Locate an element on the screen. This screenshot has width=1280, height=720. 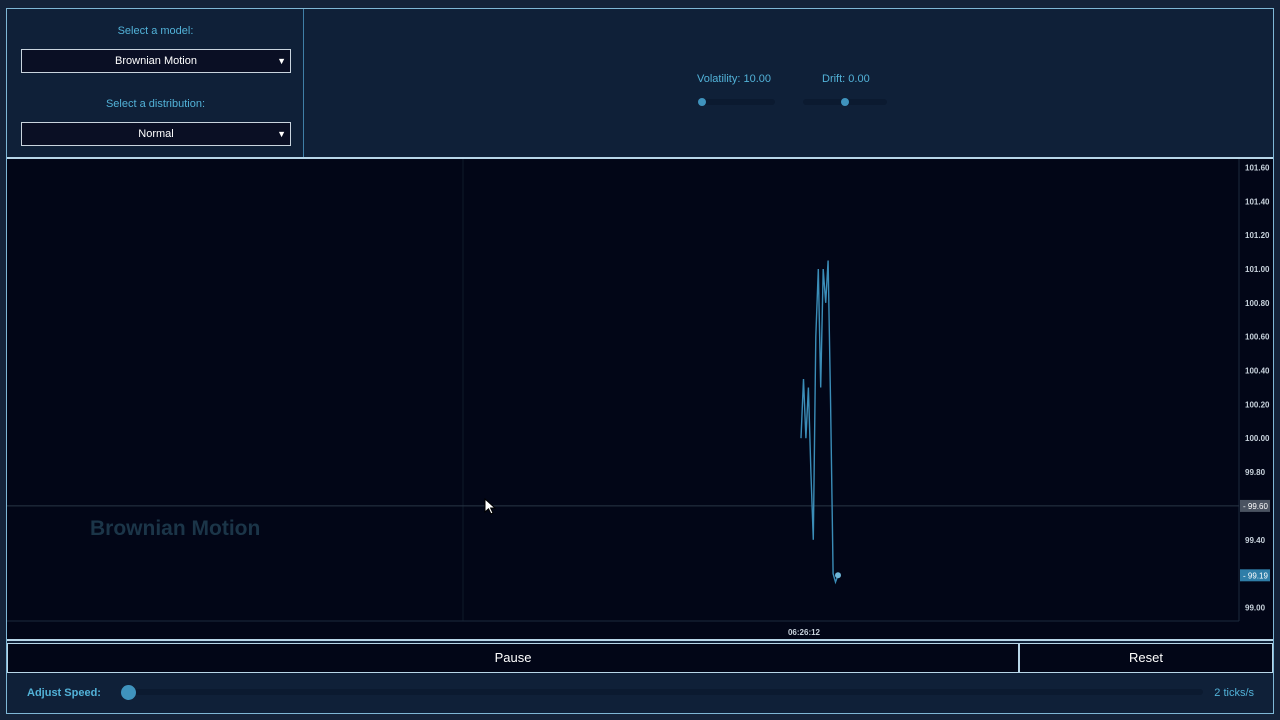
pause-button: Pause is located at coordinates (513, 658).